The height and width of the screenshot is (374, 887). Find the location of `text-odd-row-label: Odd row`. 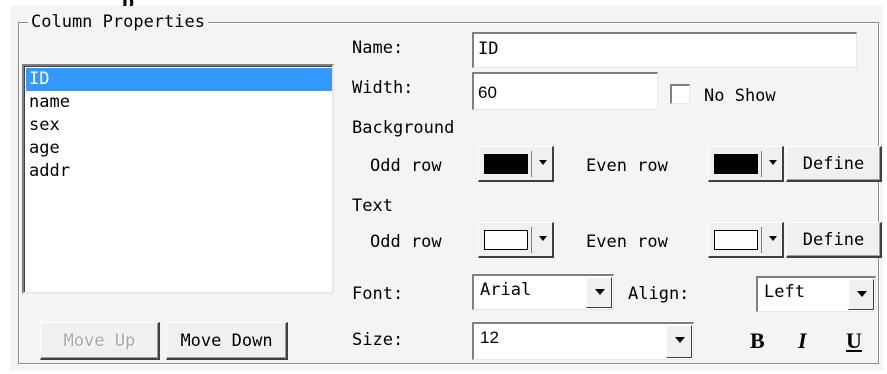

text-odd-row-label: Odd row is located at coordinates (406, 242).